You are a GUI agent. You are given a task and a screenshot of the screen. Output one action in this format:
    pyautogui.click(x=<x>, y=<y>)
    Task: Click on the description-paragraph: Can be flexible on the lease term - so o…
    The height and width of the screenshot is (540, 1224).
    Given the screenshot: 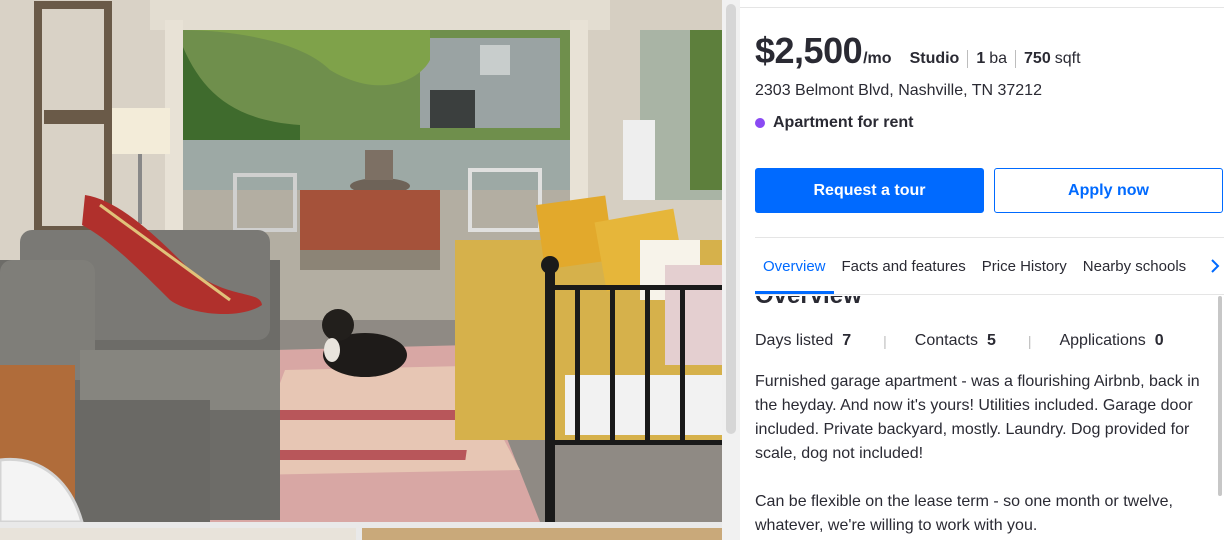 What is the action you would take?
    pyautogui.click(x=964, y=513)
    